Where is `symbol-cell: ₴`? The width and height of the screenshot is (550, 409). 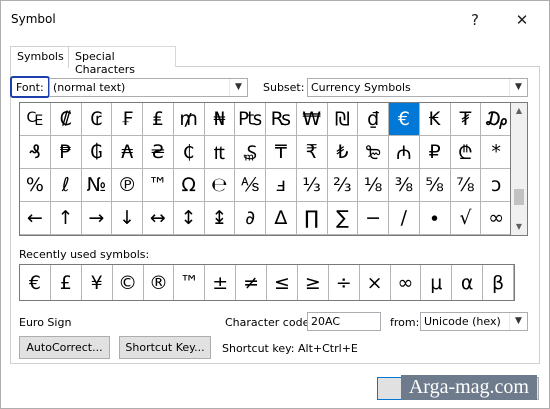
symbol-cell: ₴ is located at coordinates (158, 152).